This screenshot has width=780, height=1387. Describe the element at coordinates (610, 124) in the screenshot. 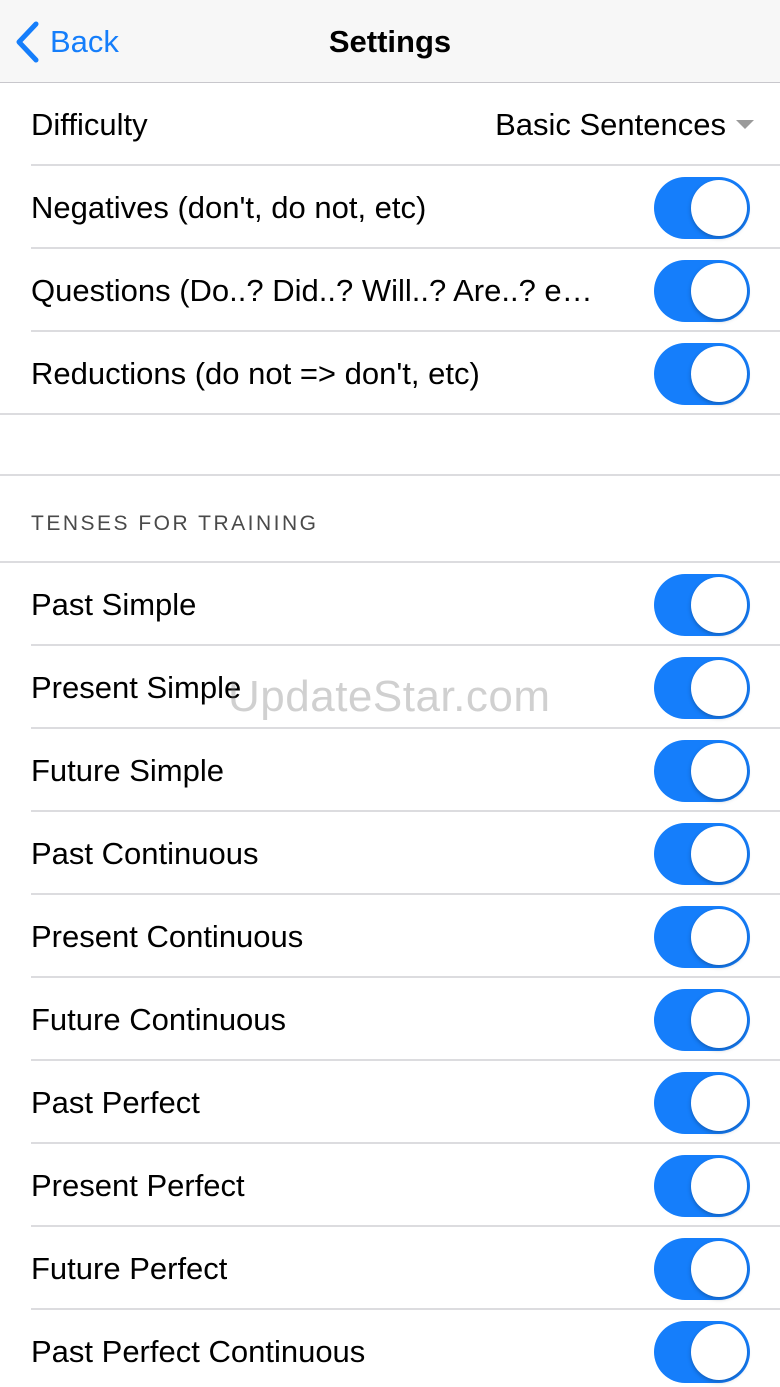

I see `difficulty-value: Basic Sentences` at that location.